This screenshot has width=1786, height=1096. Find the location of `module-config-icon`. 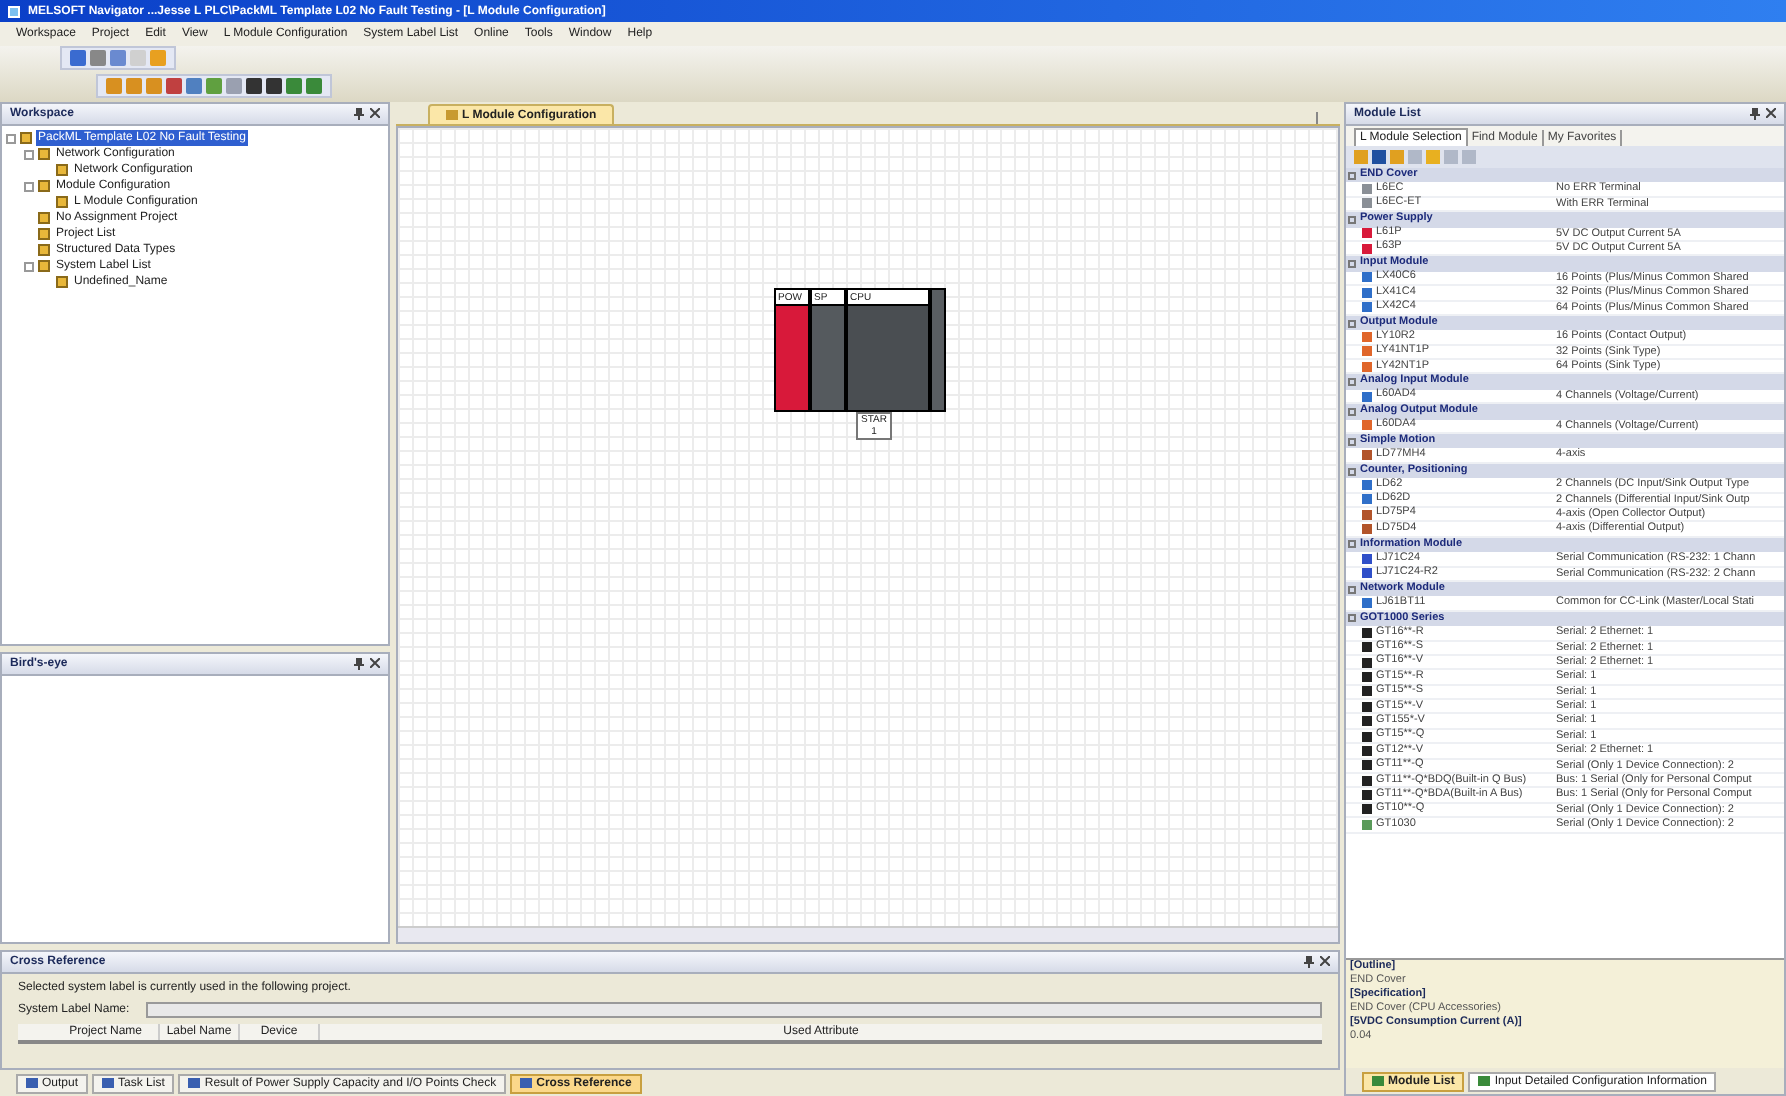

module-config-icon is located at coordinates (452, 115).